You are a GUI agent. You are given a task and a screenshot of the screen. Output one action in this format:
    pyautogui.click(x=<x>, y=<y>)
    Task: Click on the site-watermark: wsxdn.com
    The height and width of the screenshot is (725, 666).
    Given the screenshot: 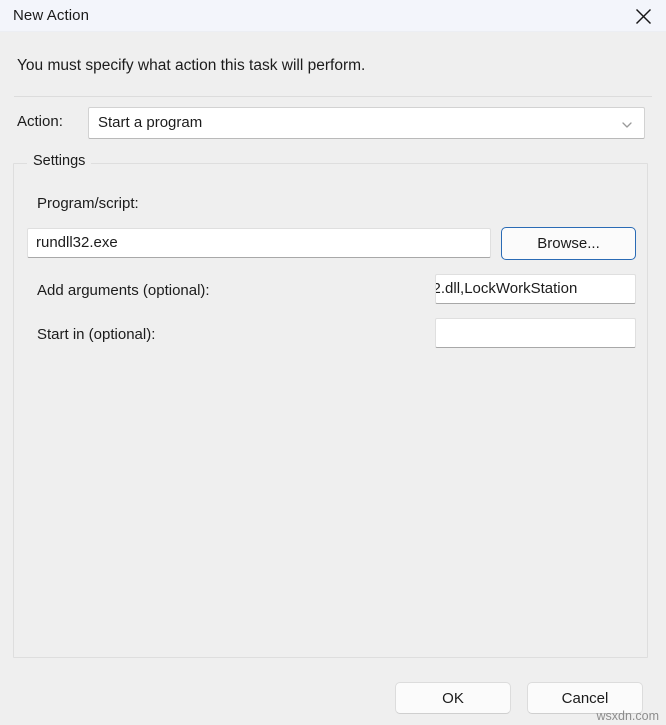 What is the action you would take?
    pyautogui.click(x=627, y=716)
    